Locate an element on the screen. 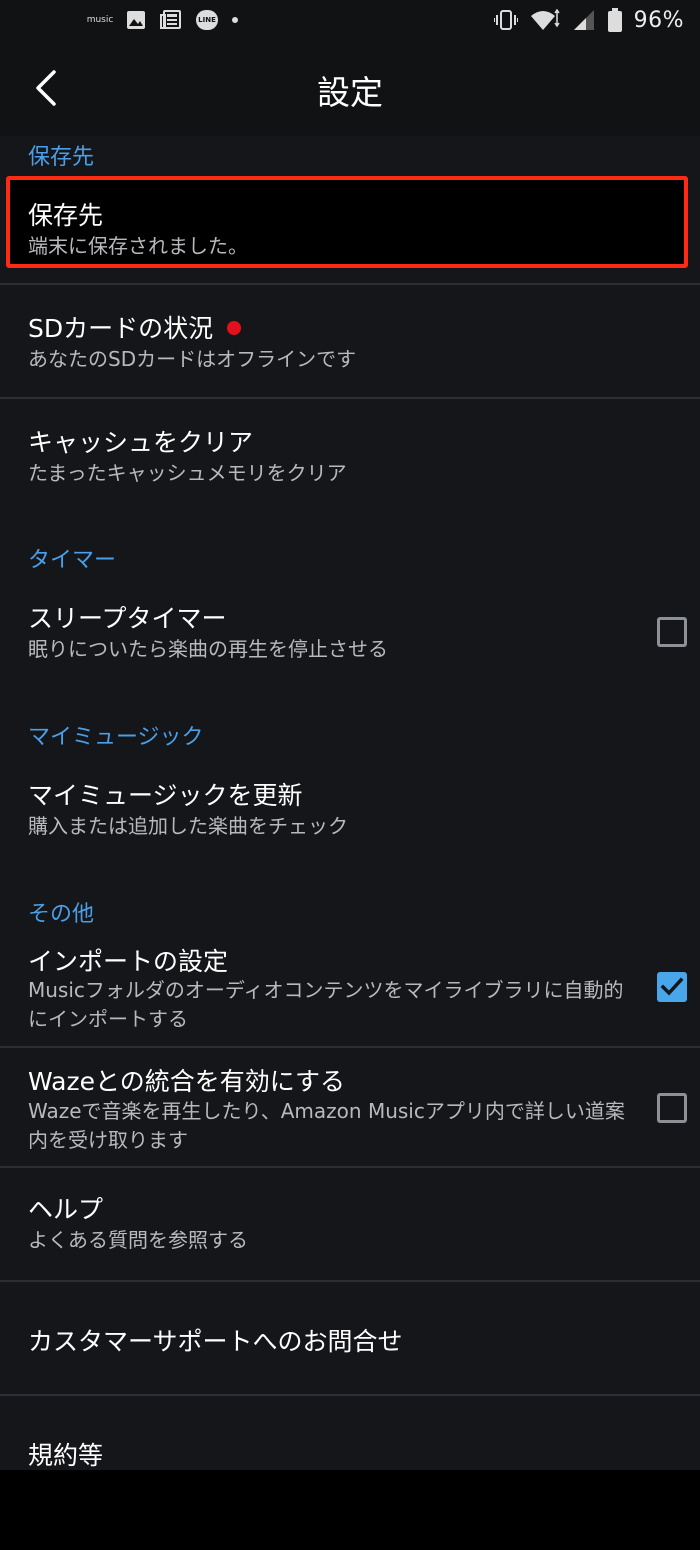 The width and height of the screenshot is (700, 1550). line-app-icon: LINE is located at coordinates (207, 20).